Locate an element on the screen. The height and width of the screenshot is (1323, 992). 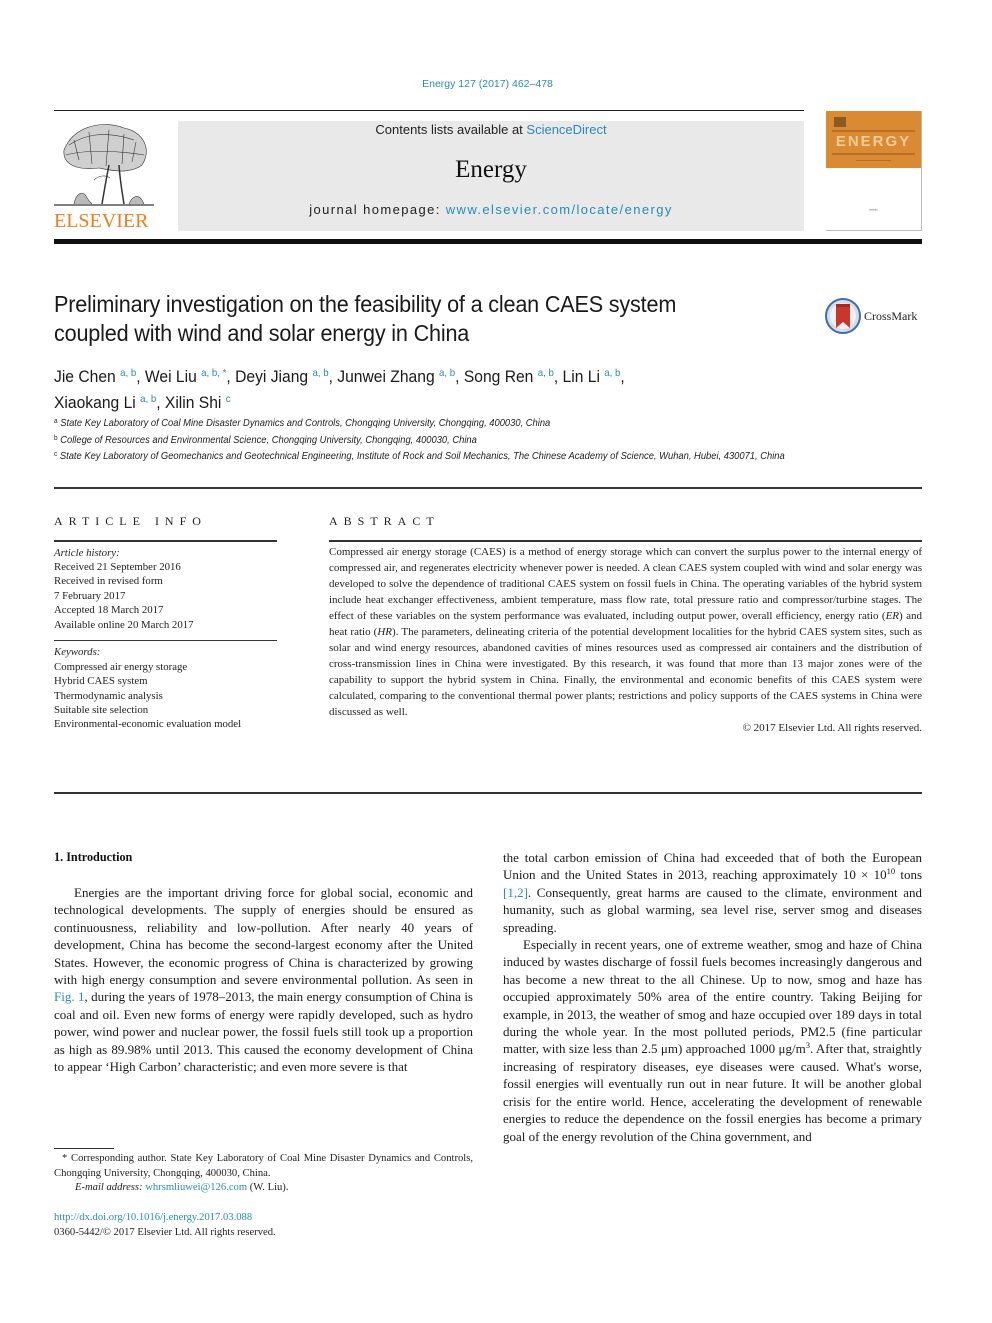
figure-1-link: Fig. 1 is located at coordinates (69, 996).